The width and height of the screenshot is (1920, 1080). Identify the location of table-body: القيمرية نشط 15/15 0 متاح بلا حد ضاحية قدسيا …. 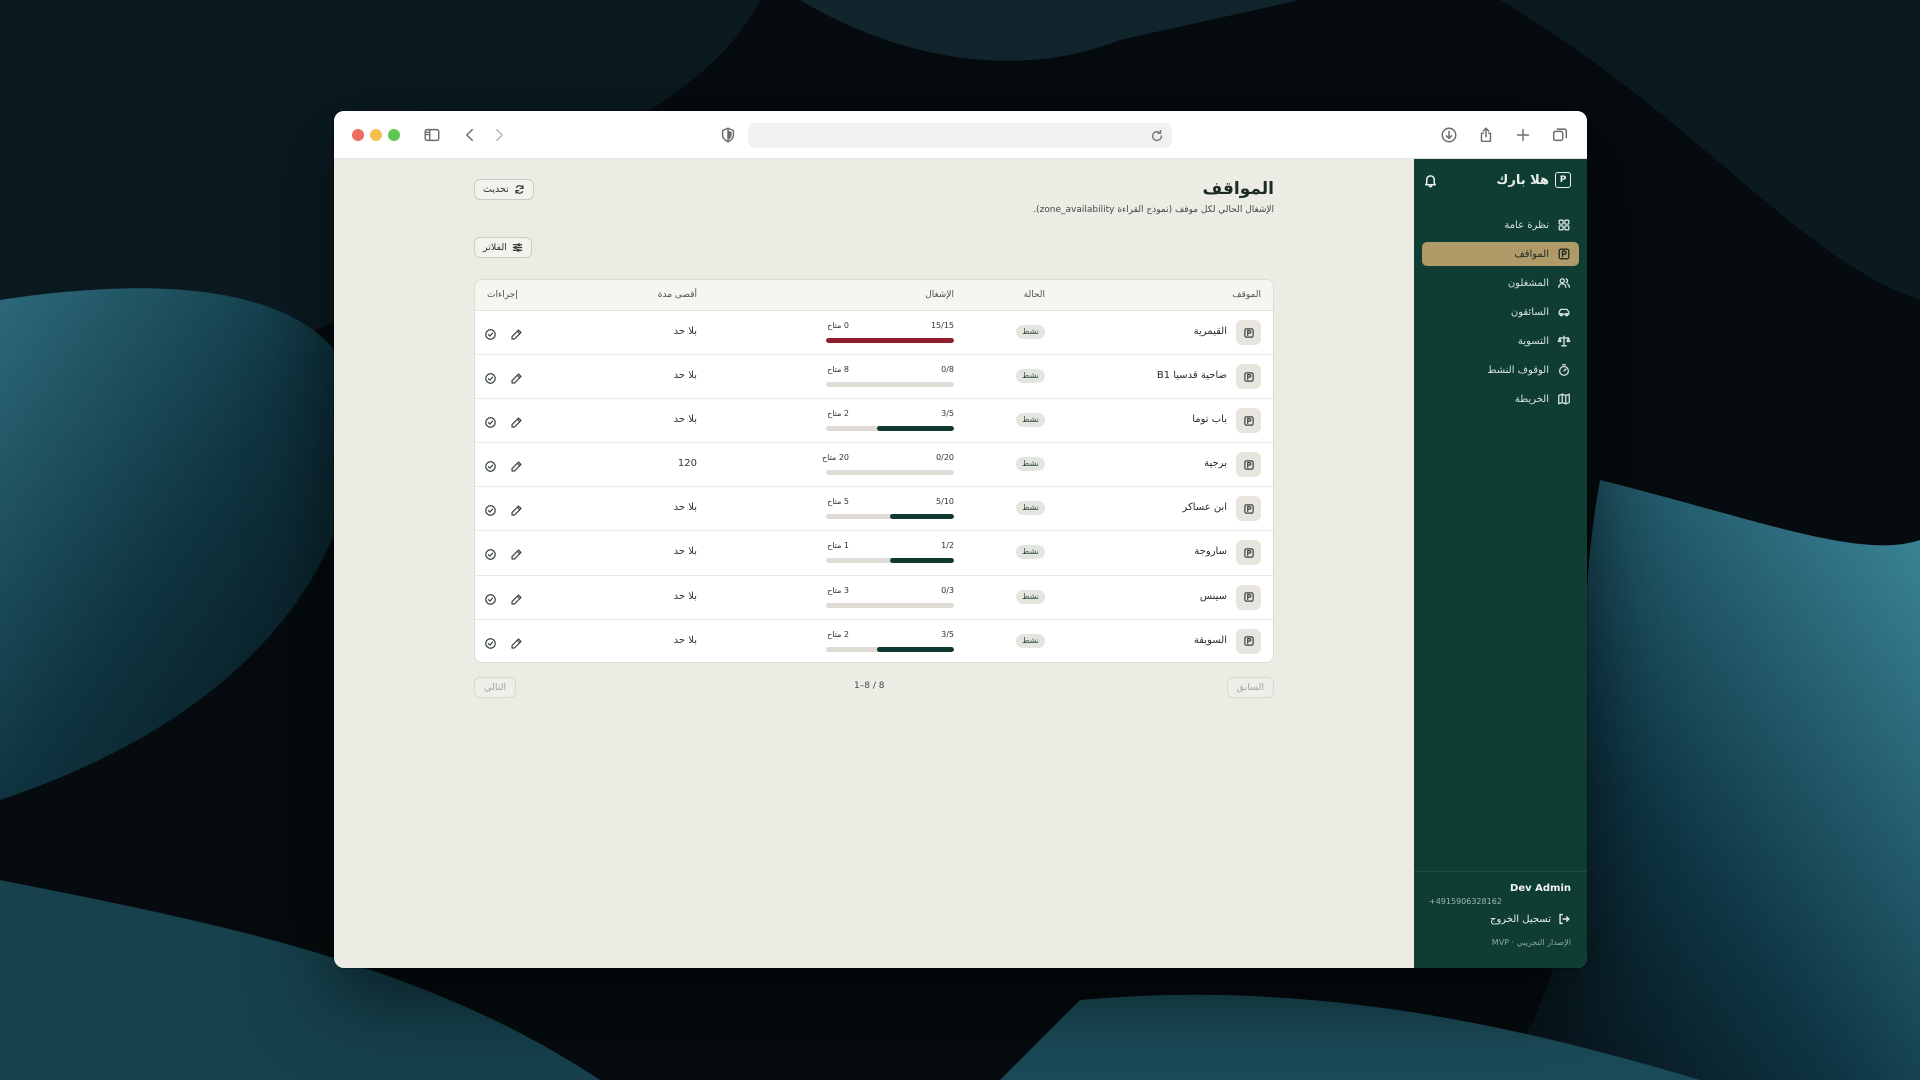
(874, 486).